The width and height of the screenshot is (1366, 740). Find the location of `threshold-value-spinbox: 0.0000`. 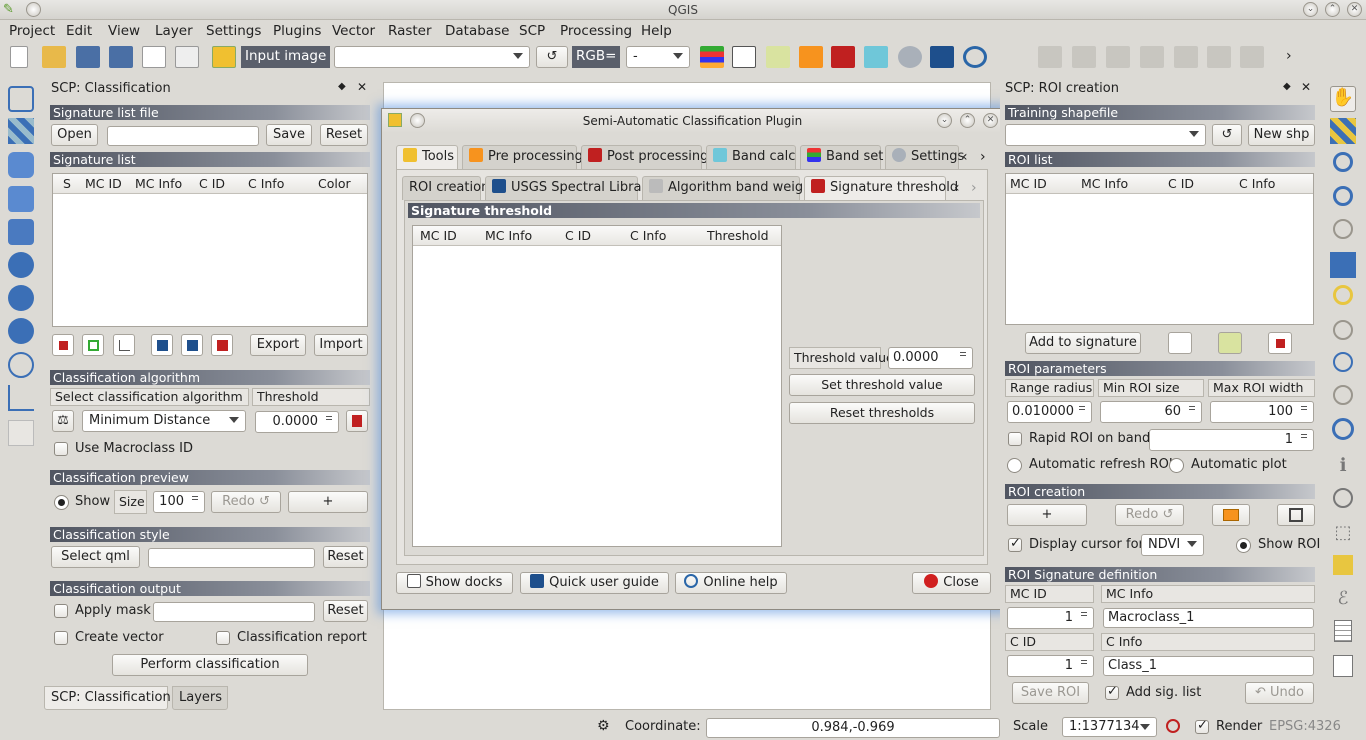

threshold-value-spinbox: 0.0000 is located at coordinates (930, 358).